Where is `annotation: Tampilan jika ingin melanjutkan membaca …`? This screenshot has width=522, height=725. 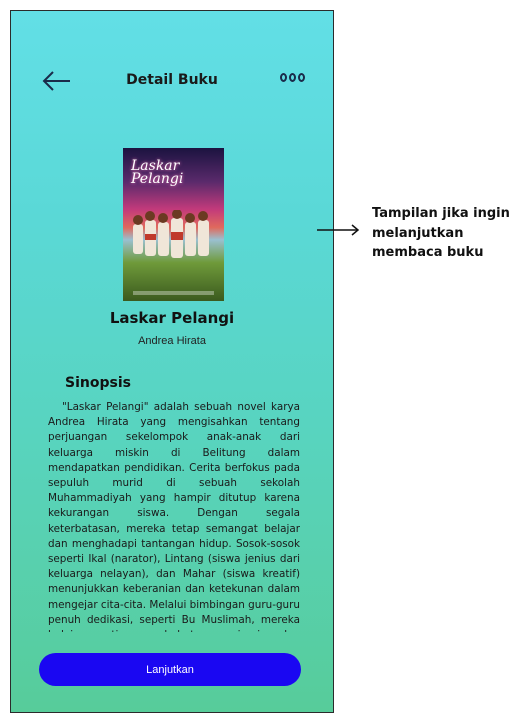 annotation: Tampilan jika ingin melanjutkan membaca … is located at coordinates (419, 236).